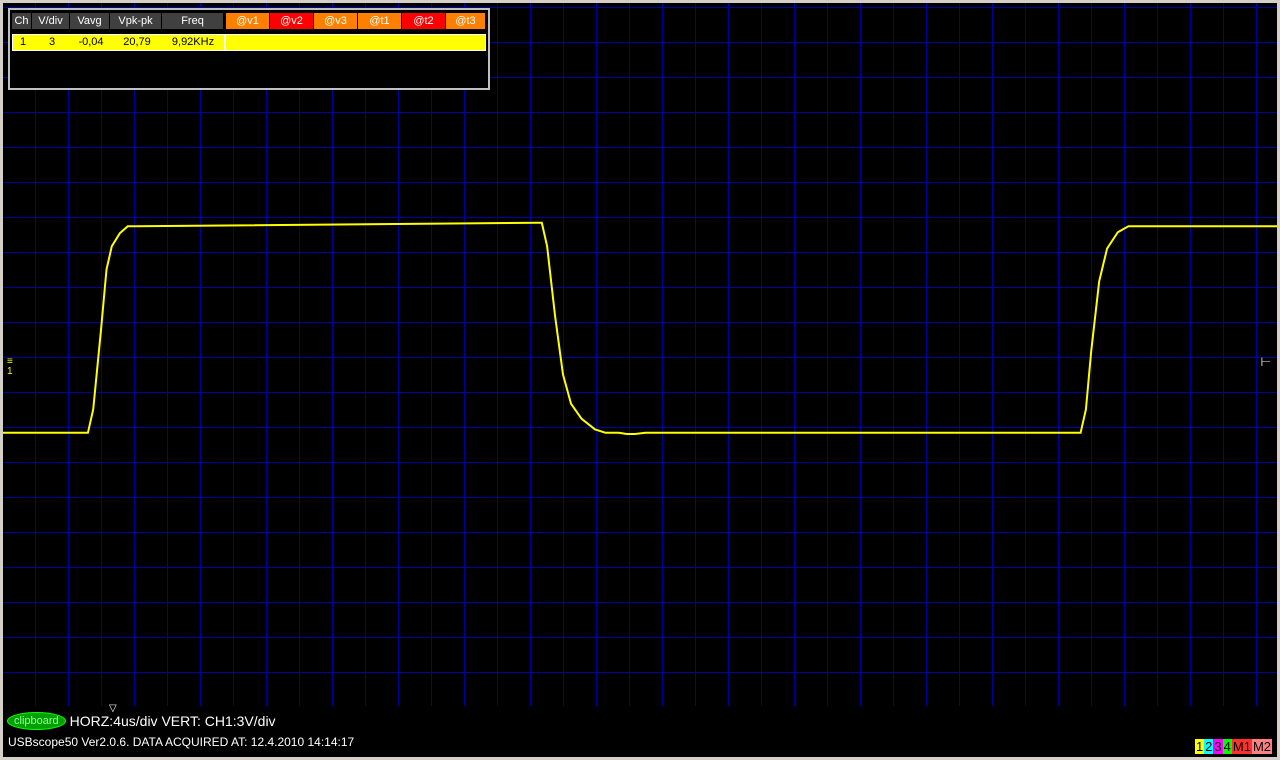 This screenshot has height=760, width=1280. Describe the element at coordinates (466, 21) in the screenshot. I see `cursor-header-t3: @t3` at that location.